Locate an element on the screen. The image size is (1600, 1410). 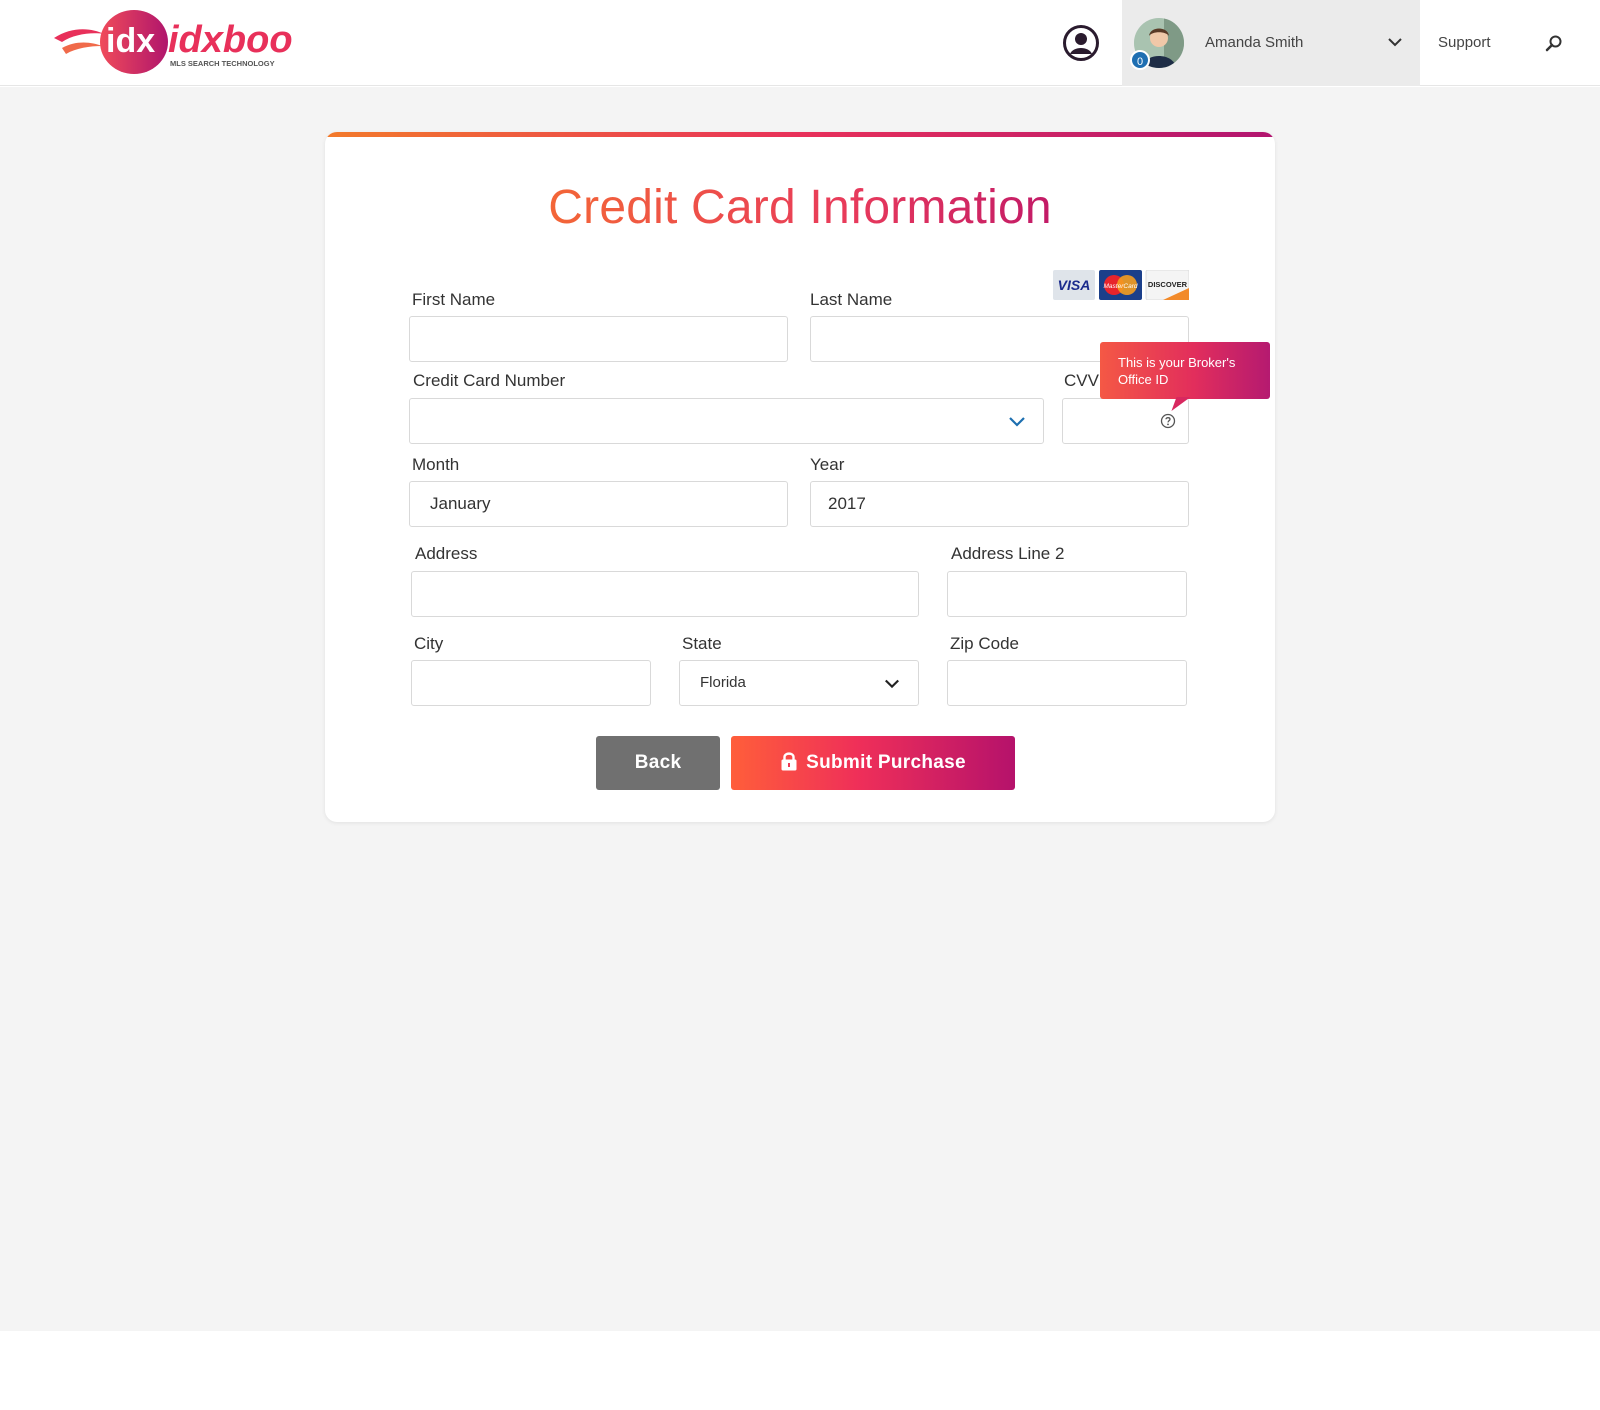
card-number-field is located at coordinates (726, 421).